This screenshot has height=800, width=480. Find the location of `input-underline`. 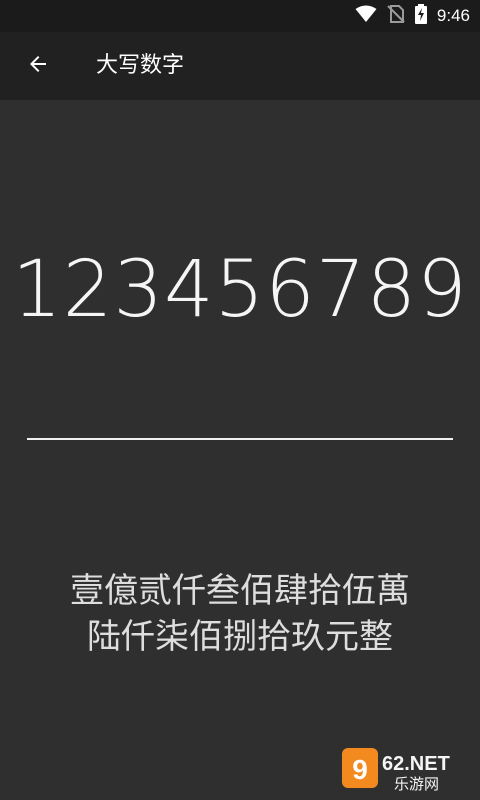

input-underline is located at coordinates (240, 439).